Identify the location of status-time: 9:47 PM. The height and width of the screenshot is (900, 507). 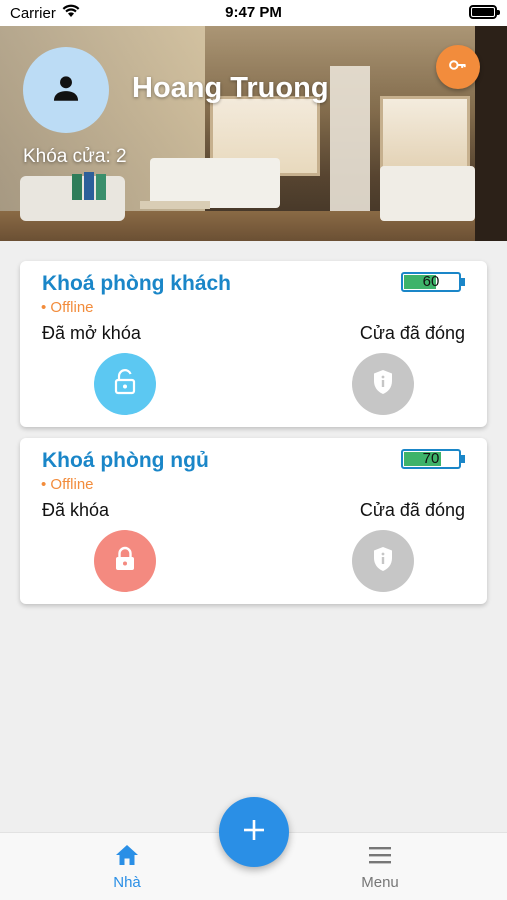
(253, 12).